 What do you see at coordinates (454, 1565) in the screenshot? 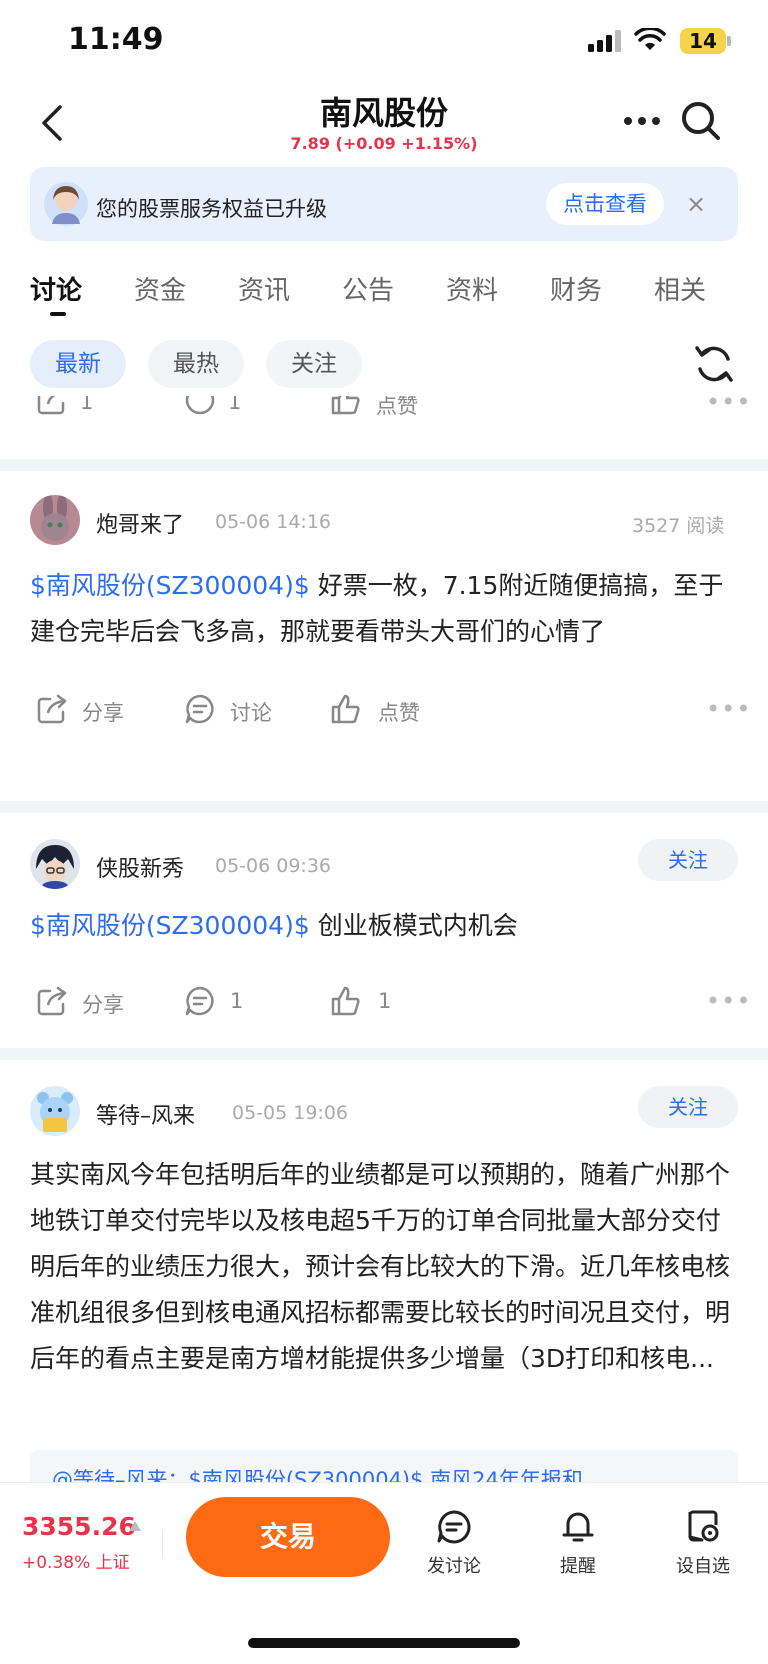
I see `post-discussion-label: 发讨论` at bounding box center [454, 1565].